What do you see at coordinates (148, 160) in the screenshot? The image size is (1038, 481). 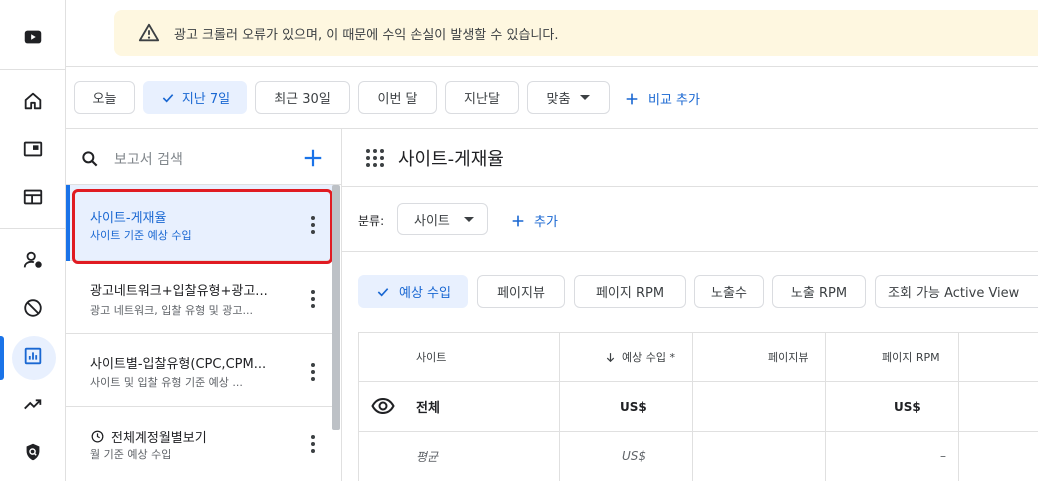 I see `search-placeholder: 보고서 검색` at bounding box center [148, 160].